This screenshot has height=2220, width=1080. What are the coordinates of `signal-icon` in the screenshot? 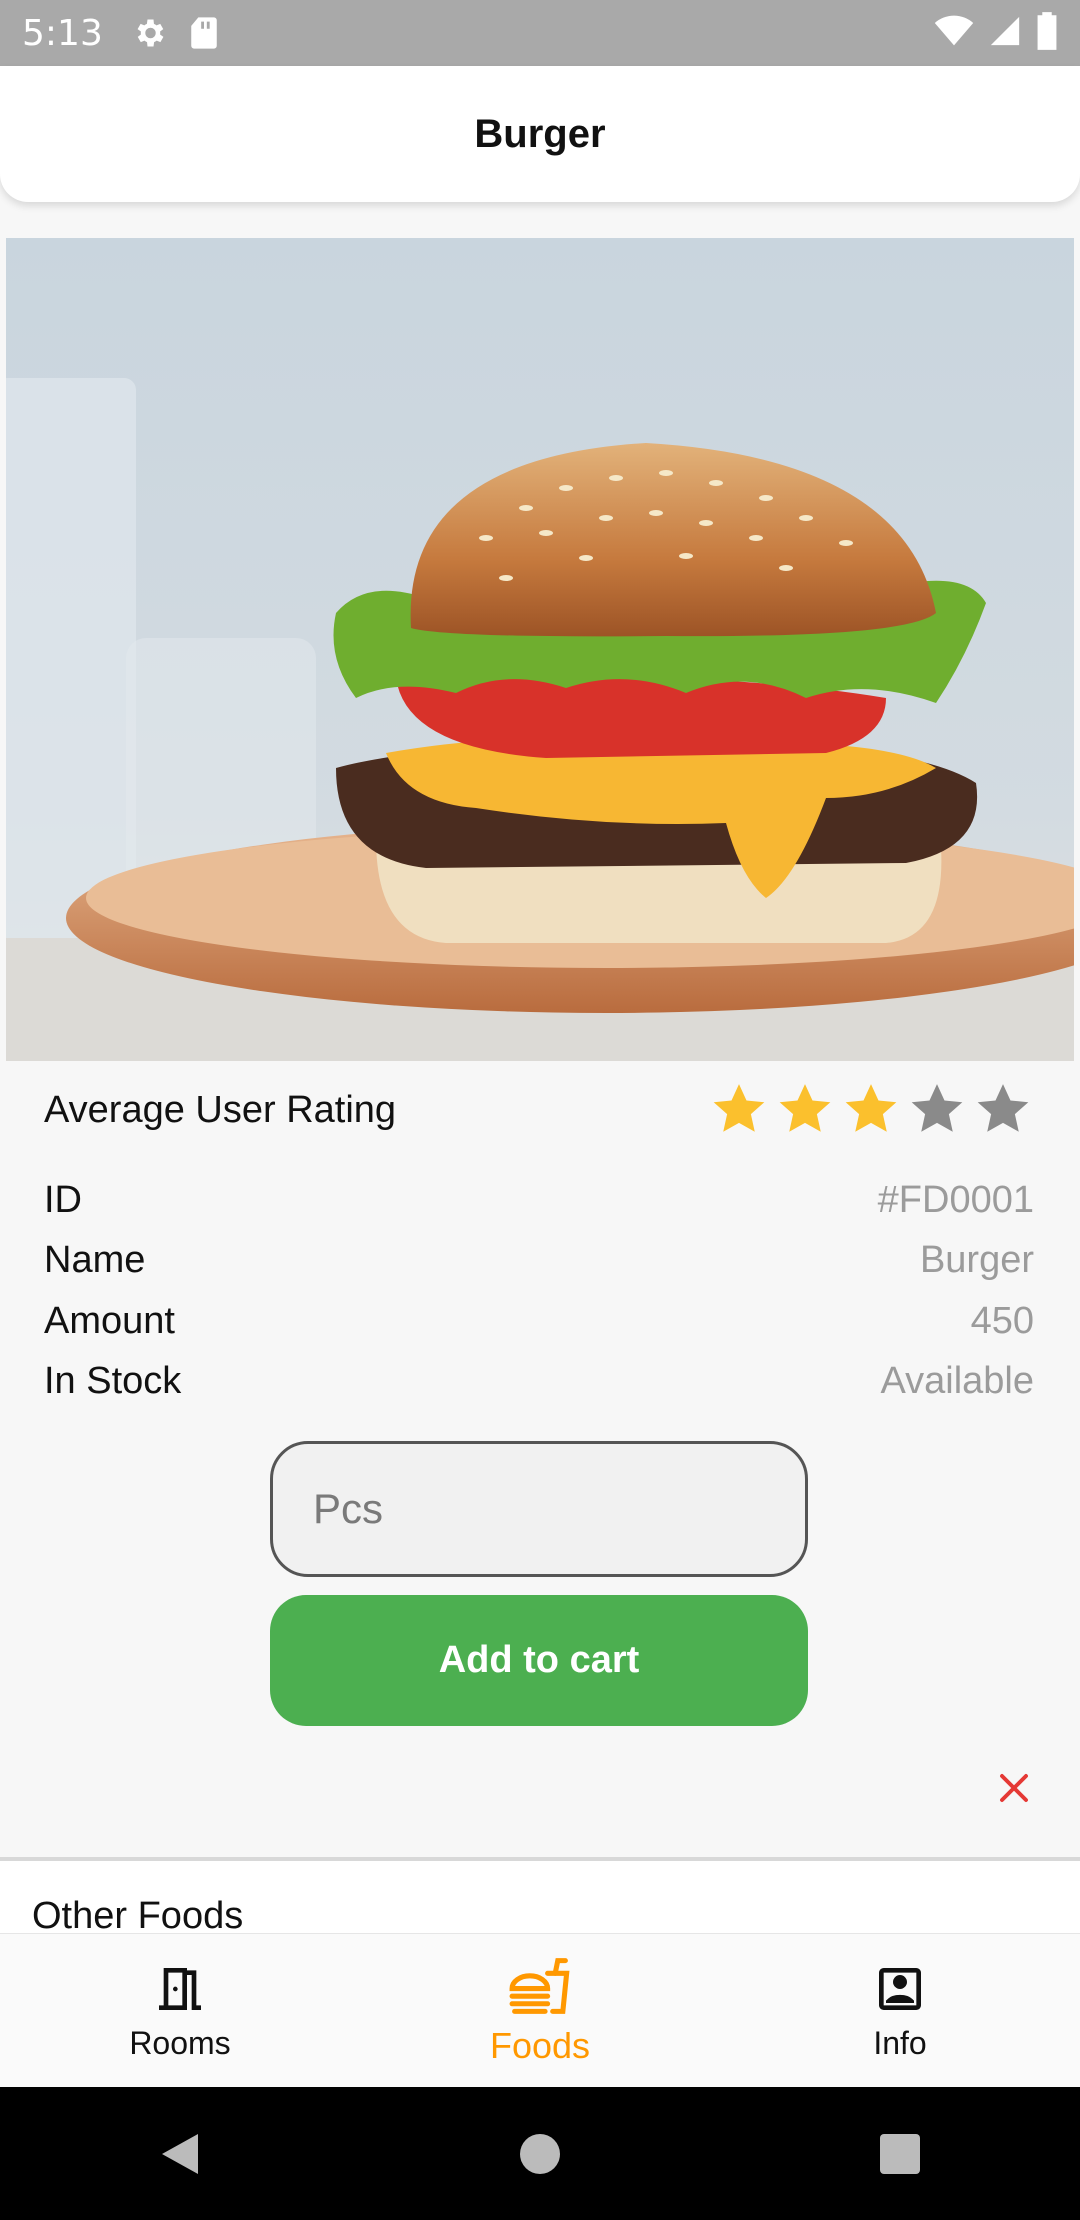 It's located at (1005, 33).